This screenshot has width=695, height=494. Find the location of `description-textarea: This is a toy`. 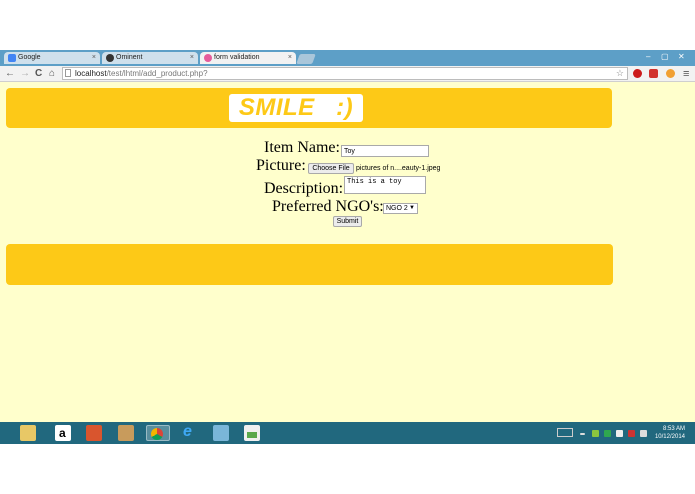

description-textarea: This is a toy is located at coordinates (385, 185).